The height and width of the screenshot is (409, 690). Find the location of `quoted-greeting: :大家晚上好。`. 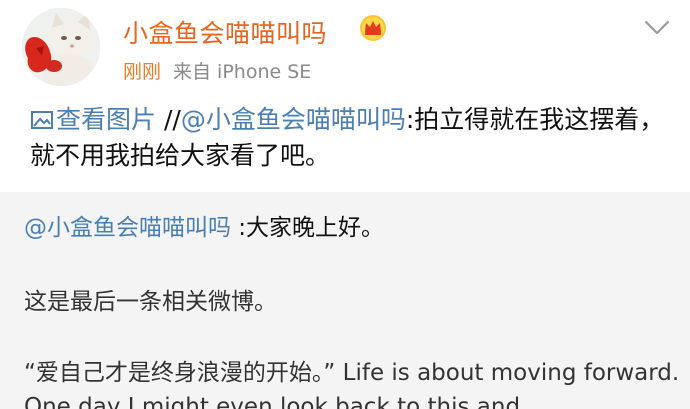

quoted-greeting: :大家晚上好。 is located at coordinates (308, 228).